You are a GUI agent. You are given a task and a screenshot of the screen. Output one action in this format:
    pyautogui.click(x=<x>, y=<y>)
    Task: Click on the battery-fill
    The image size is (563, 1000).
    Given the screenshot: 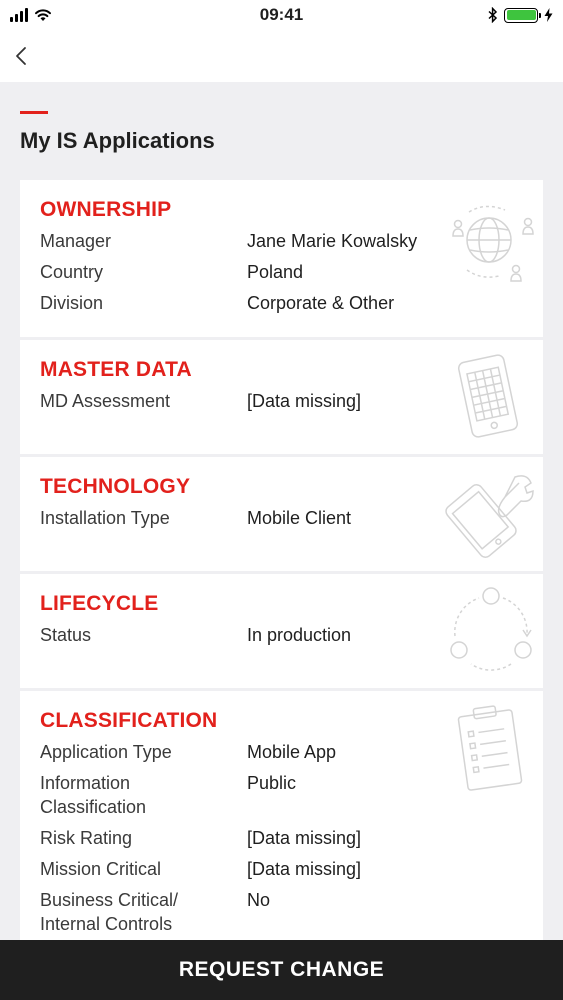 What is the action you would take?
    pyautogui.click(x=521, y=15)
    